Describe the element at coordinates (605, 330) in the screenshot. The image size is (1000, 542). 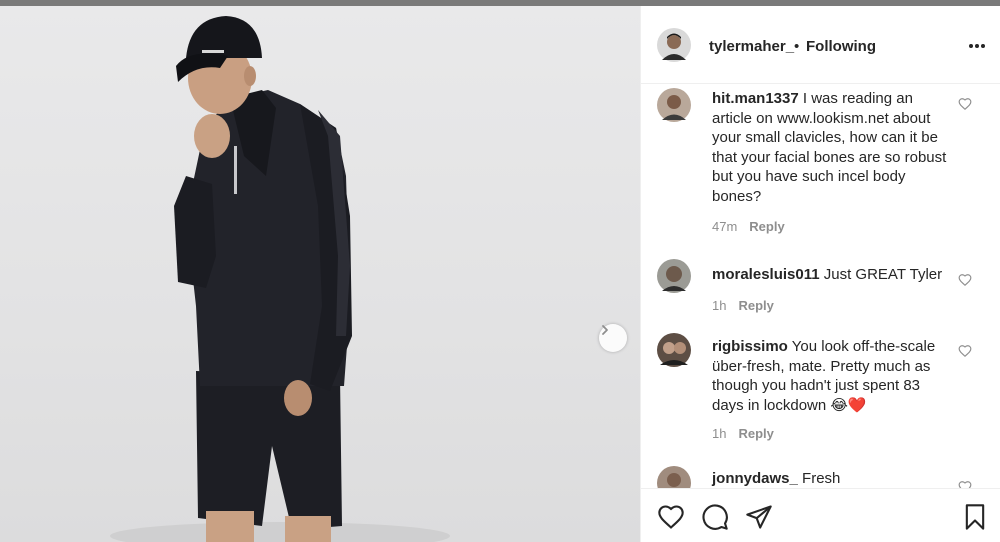
I see `chevron-right-icon` at that location.